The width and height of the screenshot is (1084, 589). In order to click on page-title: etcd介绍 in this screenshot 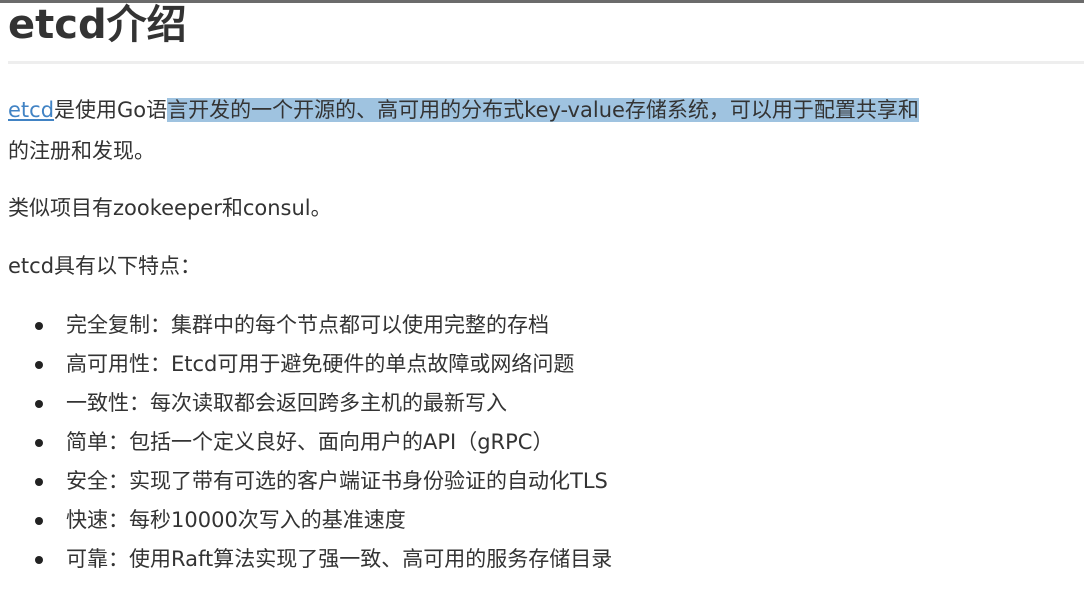, I will do `click(97, 25)`.